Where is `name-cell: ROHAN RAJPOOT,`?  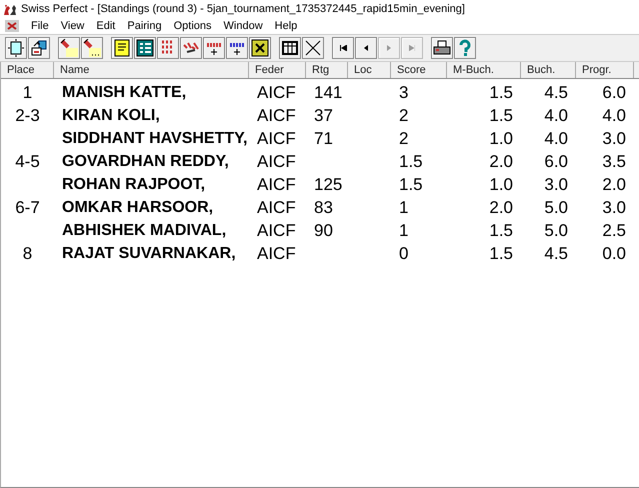
name-cell: ROHAN RAJPOOT, is located at coordinates (134, 184).